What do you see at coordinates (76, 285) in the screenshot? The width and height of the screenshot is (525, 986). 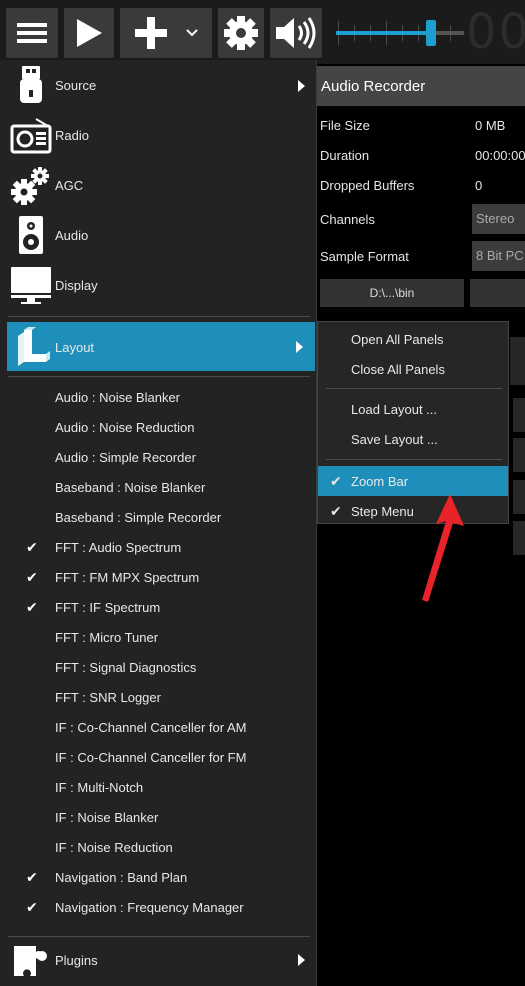 I see `menu-item-label: Display` at bounding box center [76, 285].